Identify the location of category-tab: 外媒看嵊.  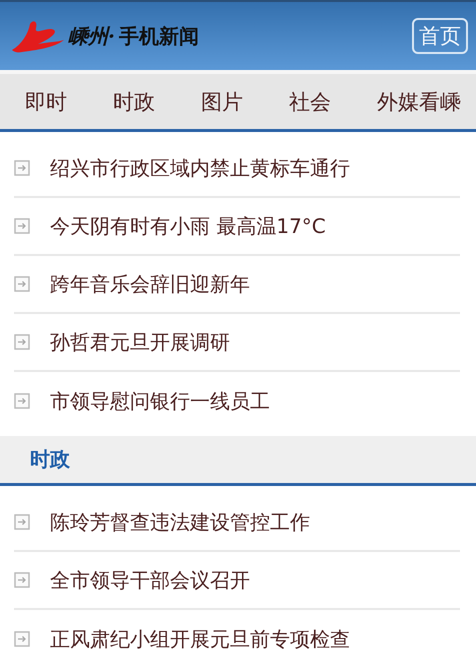
(419, 102).